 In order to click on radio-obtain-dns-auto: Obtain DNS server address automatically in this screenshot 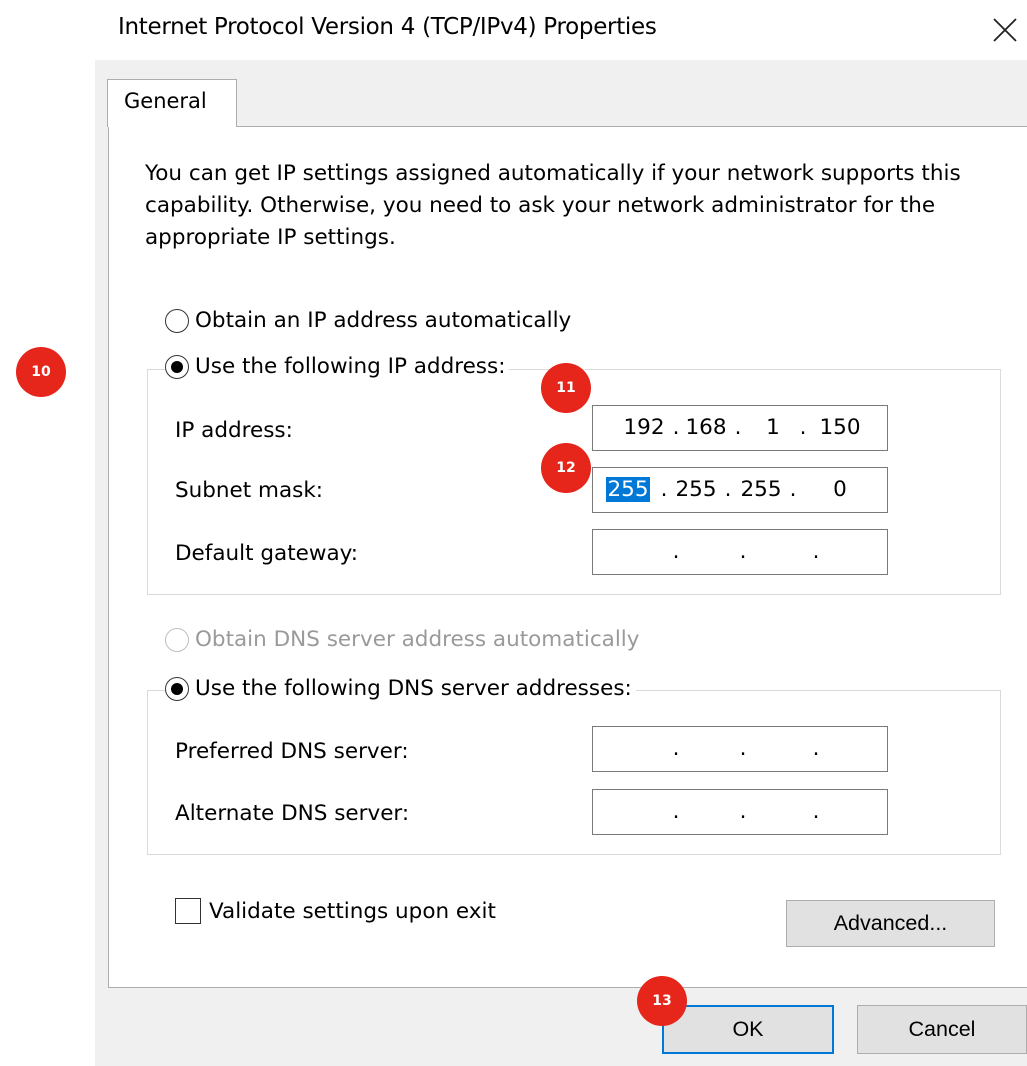, I will do `click(404, 639)`.